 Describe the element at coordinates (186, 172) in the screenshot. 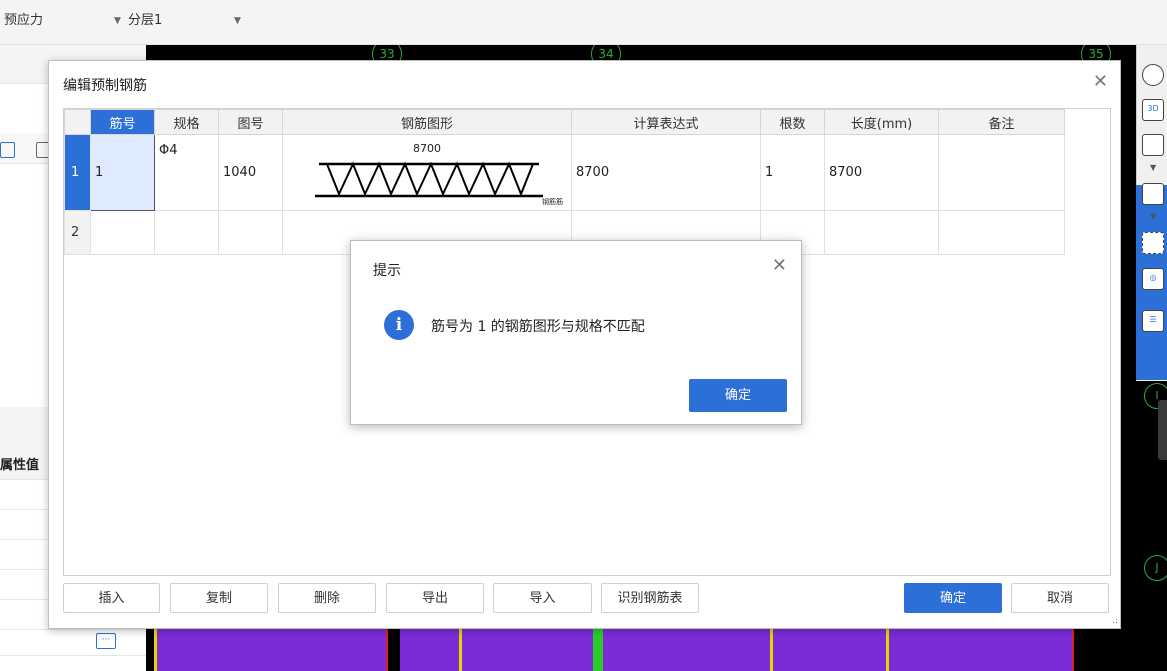

I see `spec-cell: Φ4` at that location.